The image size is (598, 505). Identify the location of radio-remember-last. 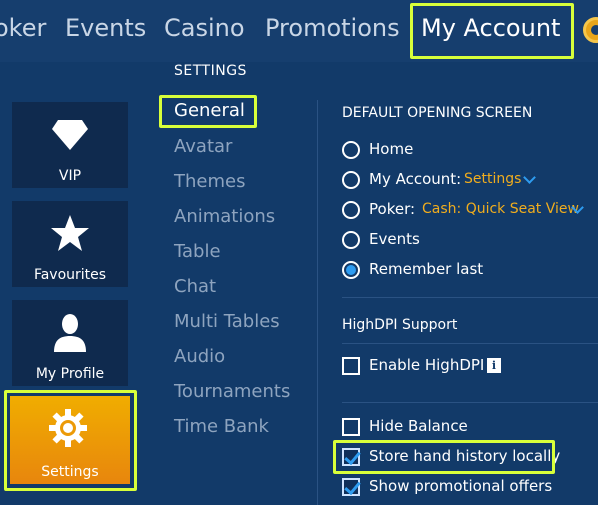
(351, 270).